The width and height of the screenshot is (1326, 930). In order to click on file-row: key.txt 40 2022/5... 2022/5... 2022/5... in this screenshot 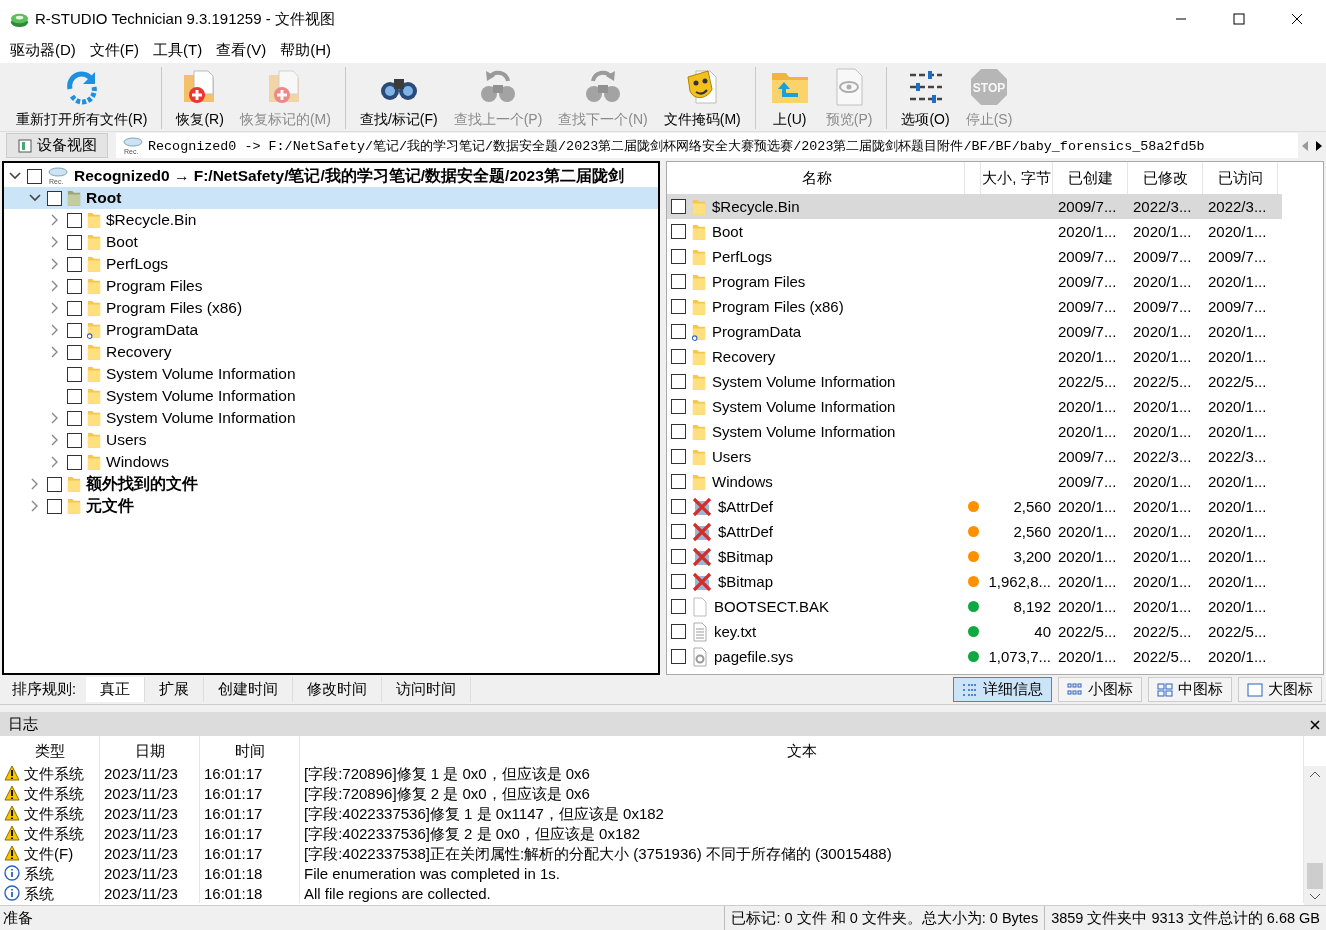, I will do `click(974, 632)`.